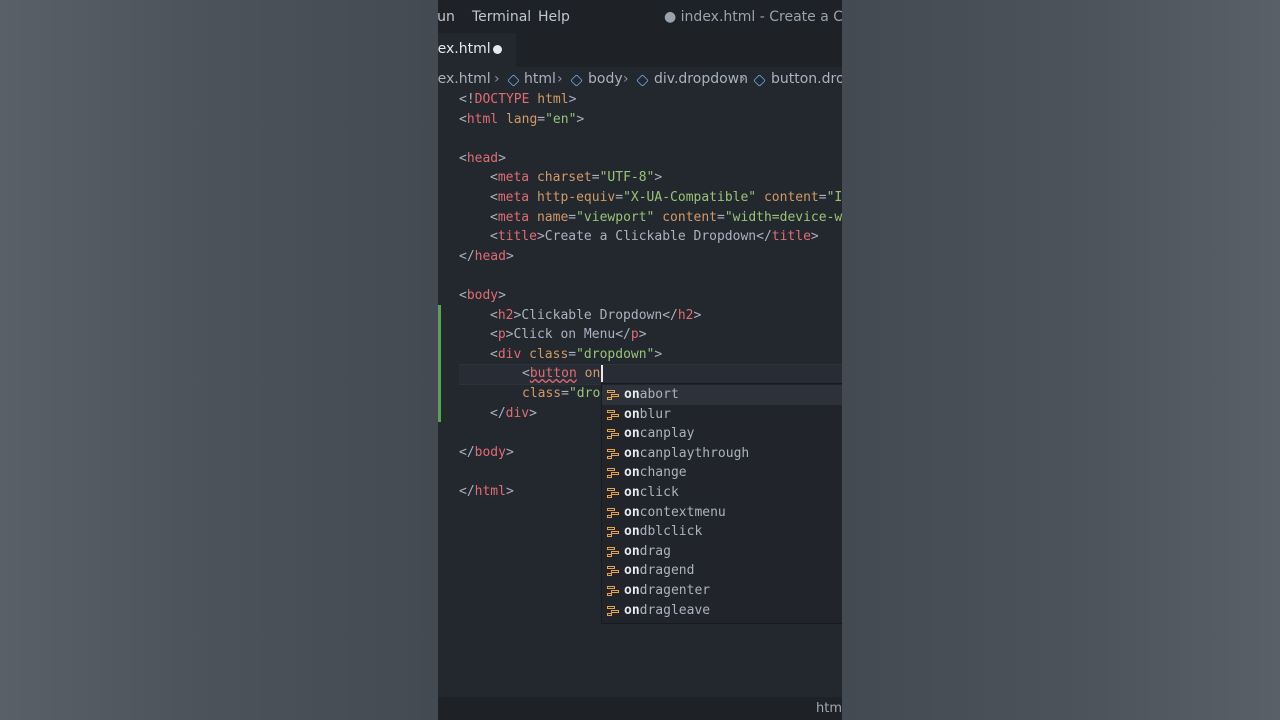 This screenshot has height=720, width=1280. Describe the element at coordinates (464, 79) in the screenshot. I see `breadcrumb-item-file: index.html` at that location.